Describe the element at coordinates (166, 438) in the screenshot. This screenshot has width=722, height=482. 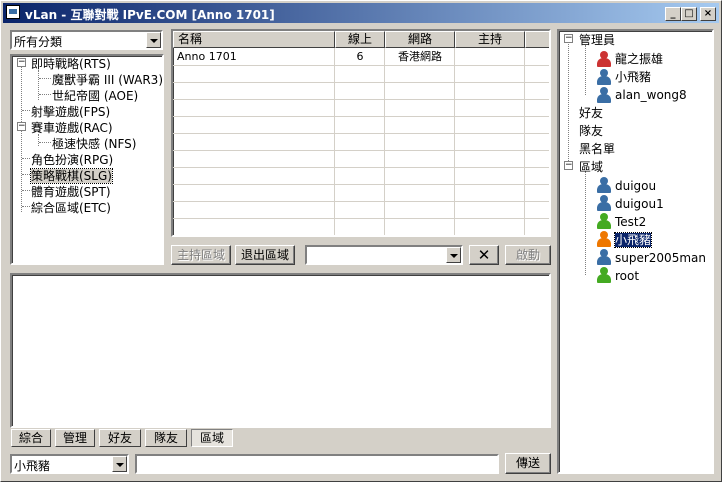
I see `tab-team: 隊友` at that location.